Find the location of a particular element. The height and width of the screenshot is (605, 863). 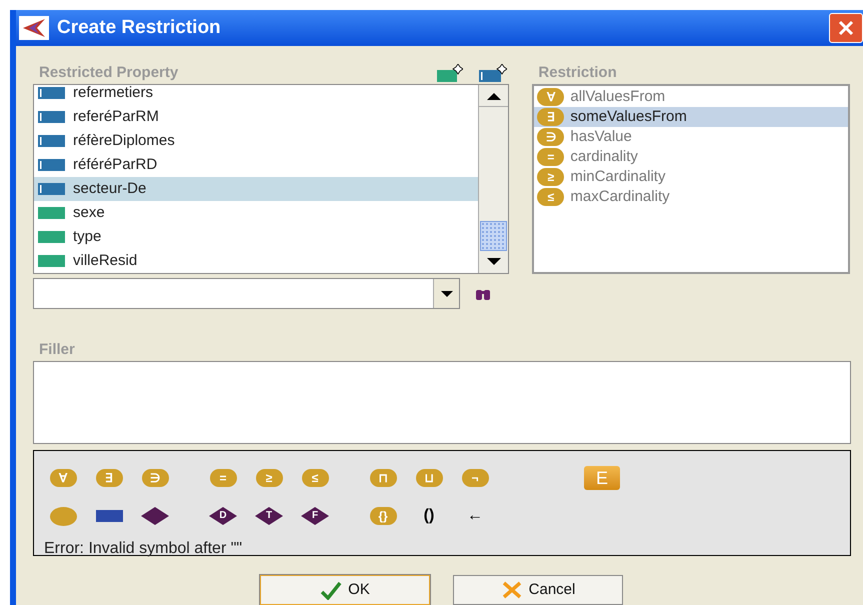

window-title: Create Restriction is located at coordinates (139, 28).